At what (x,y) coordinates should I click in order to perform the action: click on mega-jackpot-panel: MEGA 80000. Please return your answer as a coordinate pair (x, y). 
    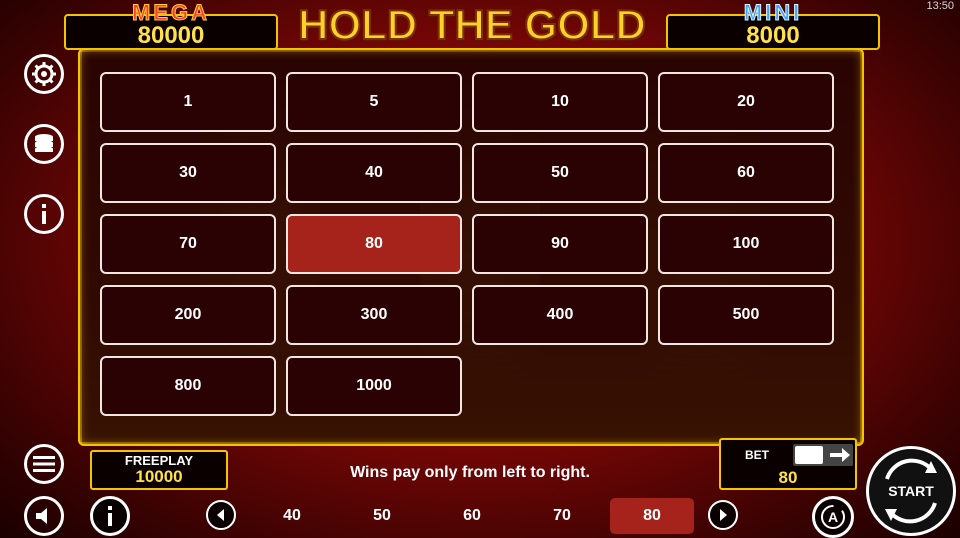
    Looking at the image, I should click on (171, 25).